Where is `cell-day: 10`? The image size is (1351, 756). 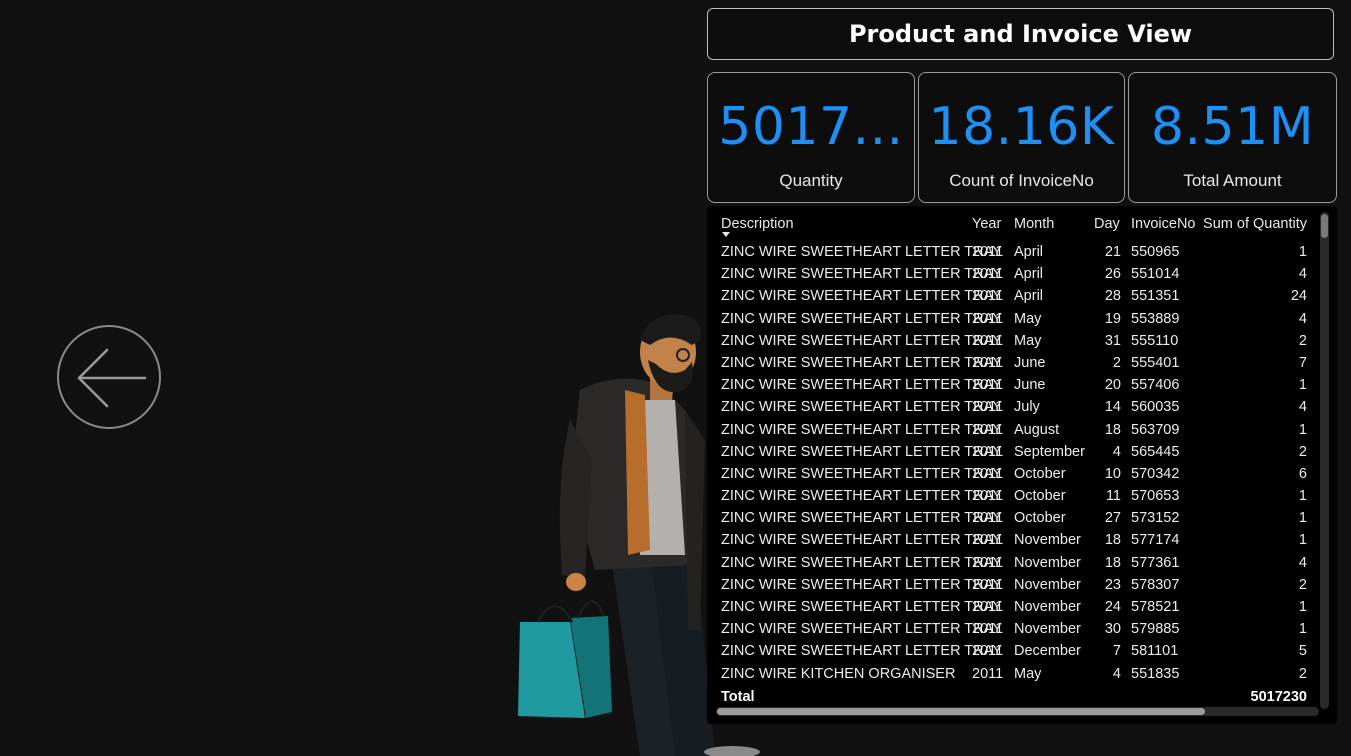 cell-day: 10 is located at coordinates (1112, 473).